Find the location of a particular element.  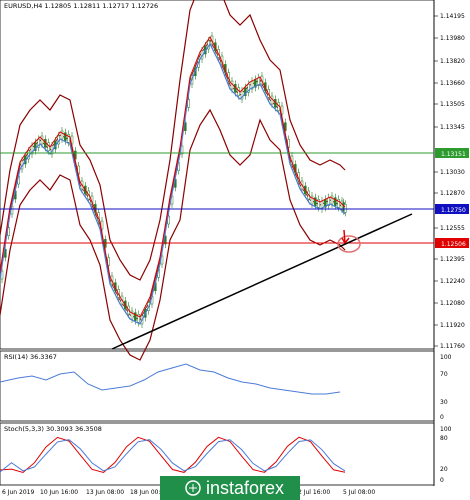

price-tick-label: 1.12080 is located at coordinates (452, 303).